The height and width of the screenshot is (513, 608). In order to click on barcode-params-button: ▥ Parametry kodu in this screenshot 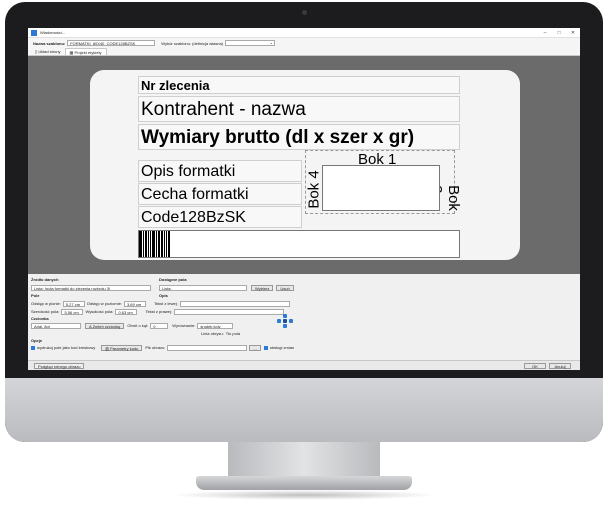, I will do `click(122, 347)`.